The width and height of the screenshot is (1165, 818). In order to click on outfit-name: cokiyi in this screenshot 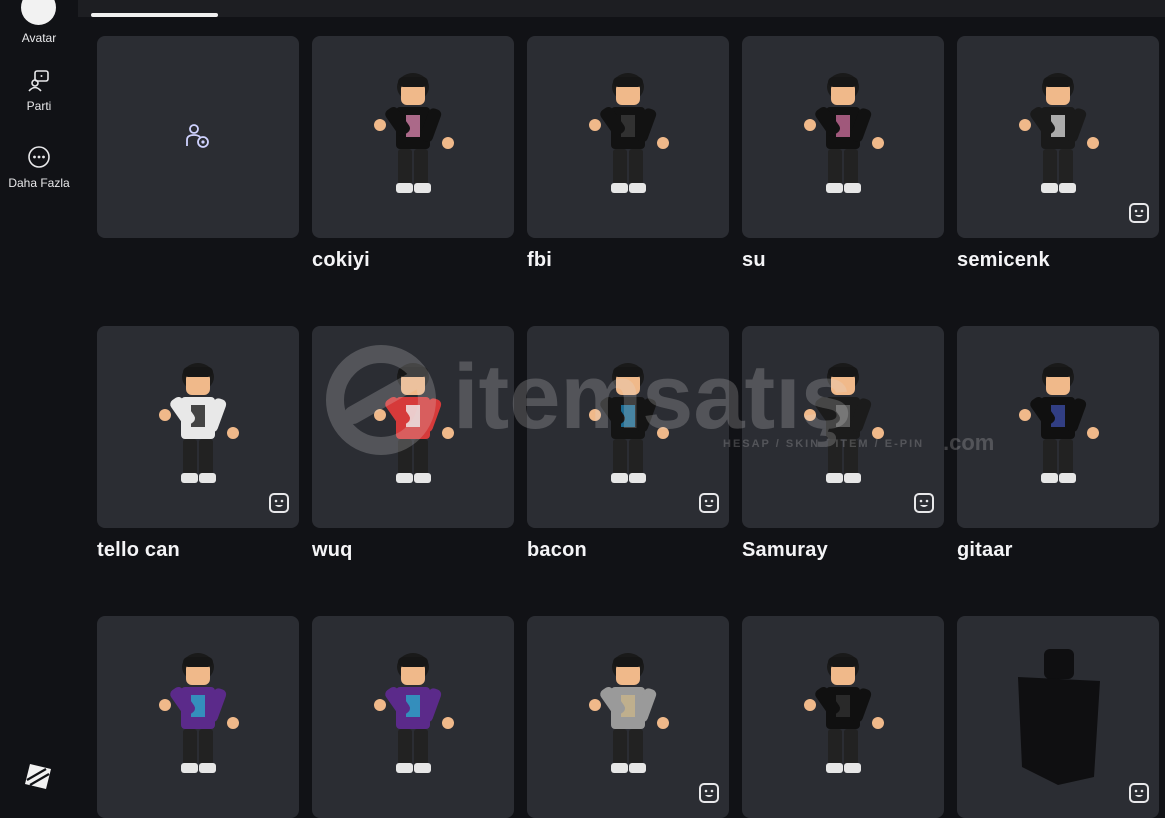, I will do `click(341, 260)`.